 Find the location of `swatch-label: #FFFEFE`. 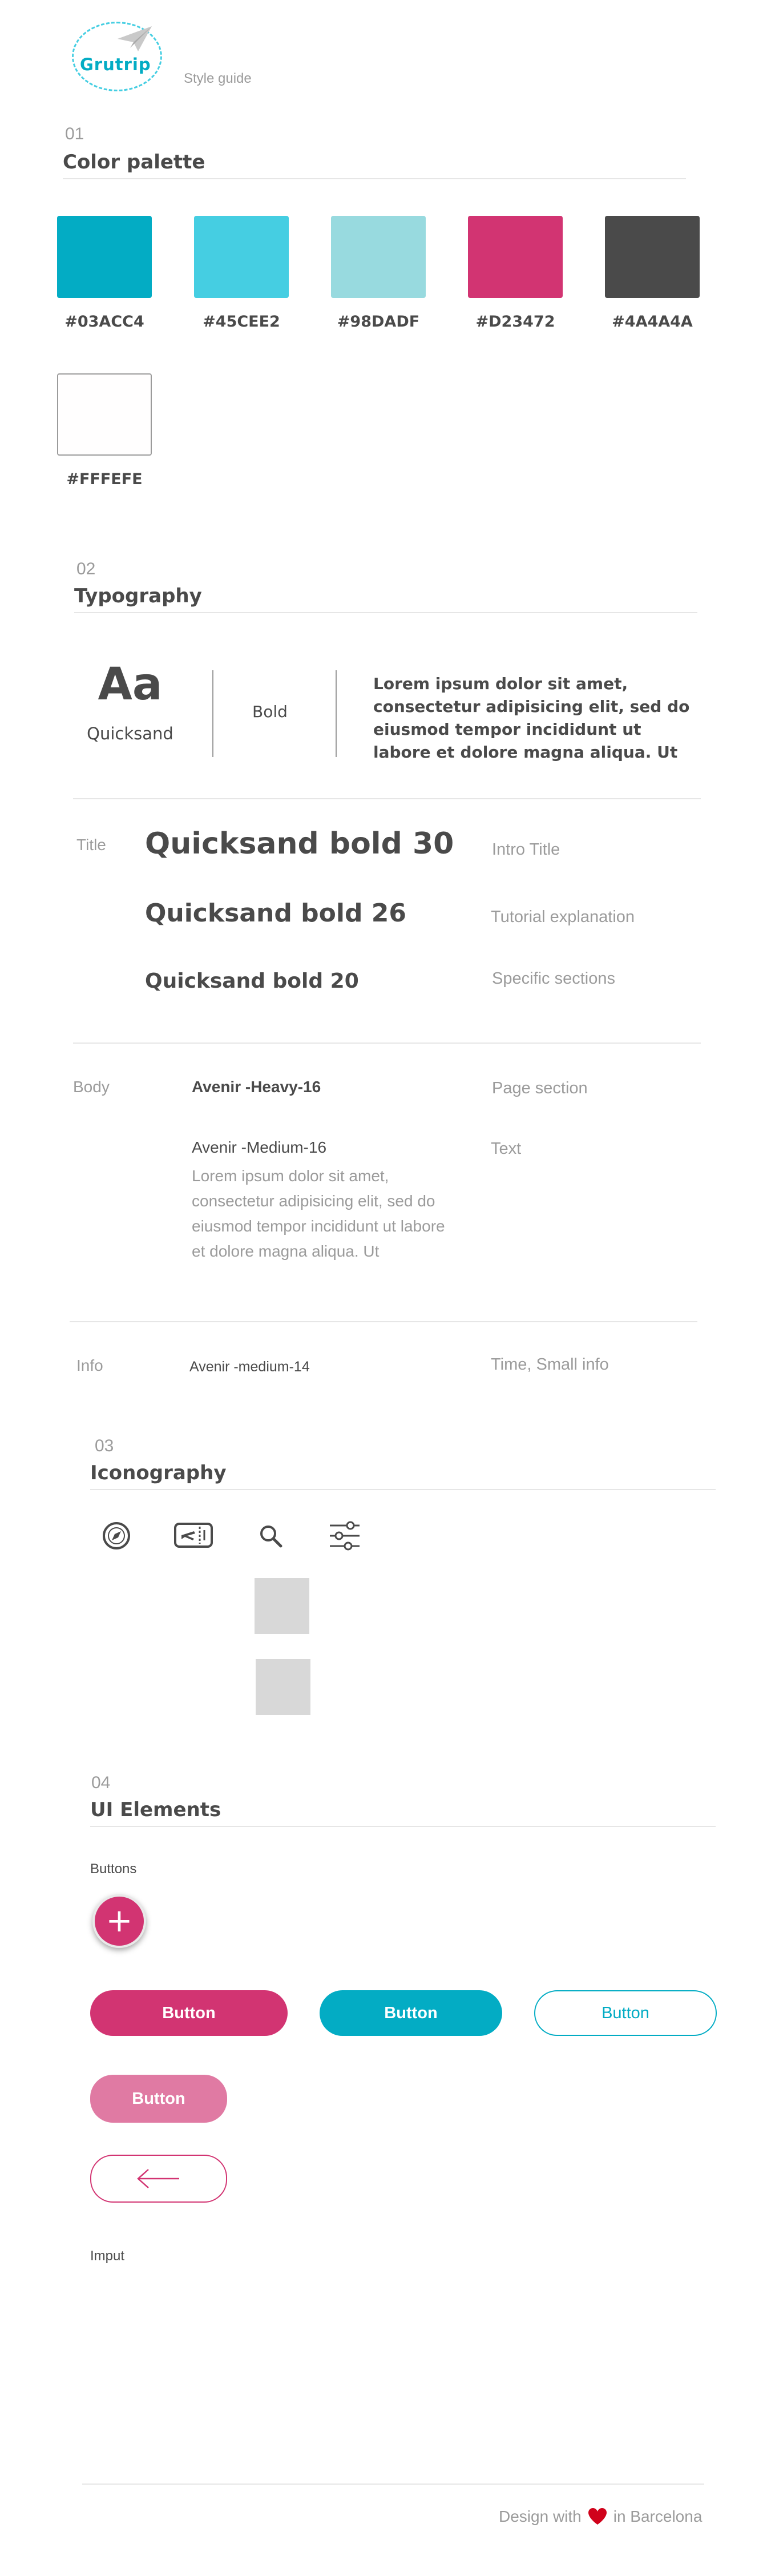

swatch-label: #FFFEFE is located at coordinates (104, 479).